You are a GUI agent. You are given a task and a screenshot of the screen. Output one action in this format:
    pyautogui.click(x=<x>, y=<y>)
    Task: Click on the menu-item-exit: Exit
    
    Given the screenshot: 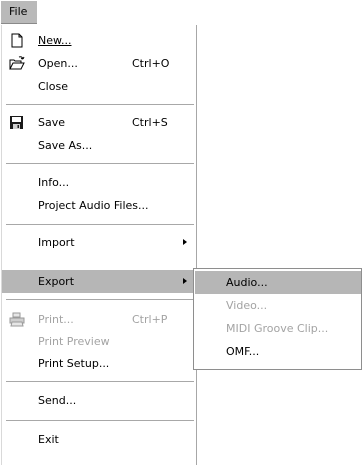 What is the action you would take?
    pyautogui.click(x=99, y=439)
    